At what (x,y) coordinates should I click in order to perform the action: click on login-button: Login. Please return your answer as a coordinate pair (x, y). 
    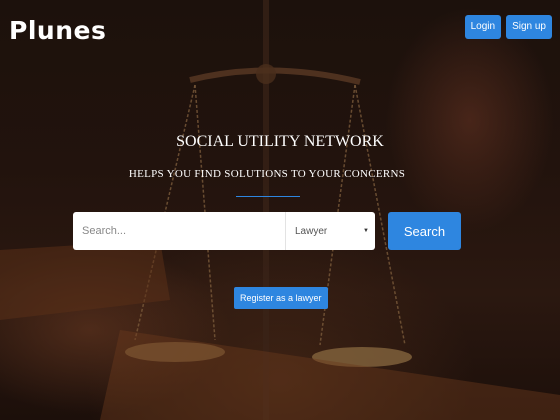
    Looking at the image, I should click on (483, 27).